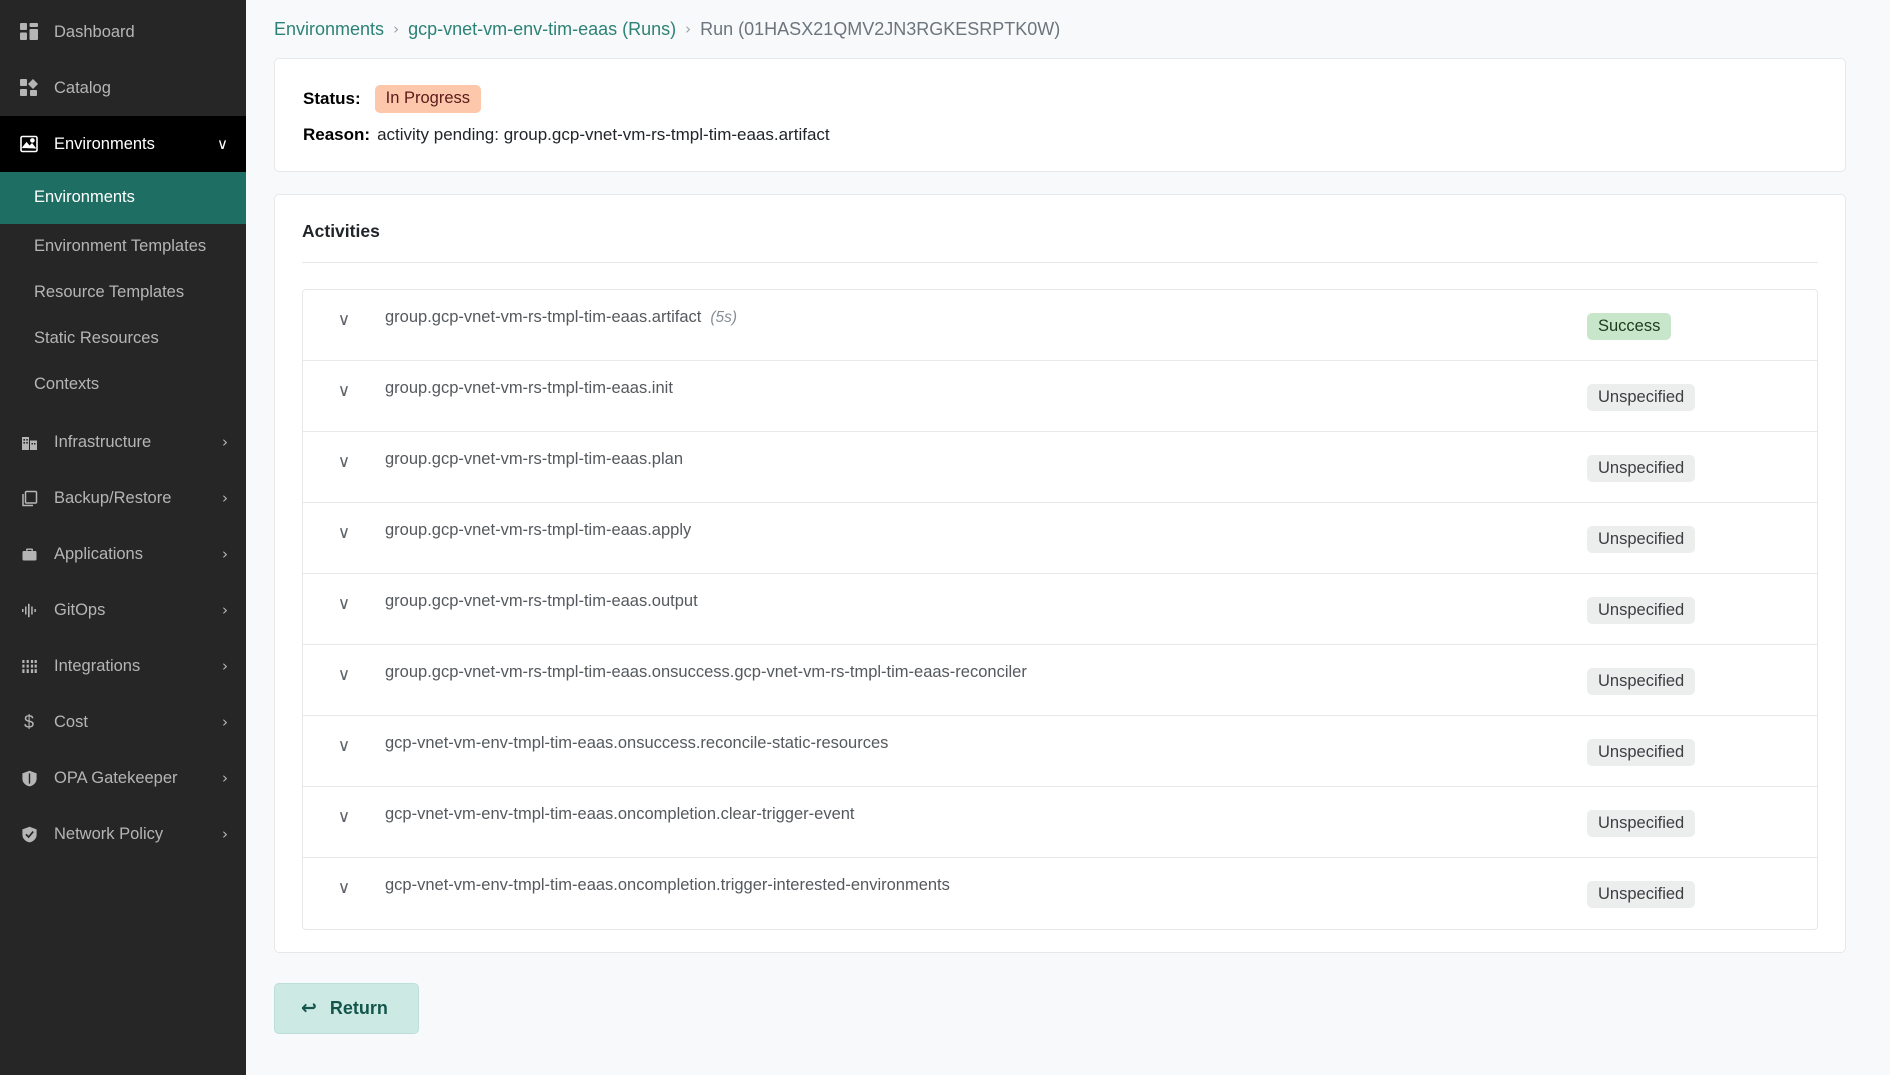 The image size is (1890, 1075). Describe the element at coordinates (534, 458) in the screenshot. I see `activity-name-text: group.gcp-vnet-vm-rs-tmpl-tim-eaas.plan` at that location.